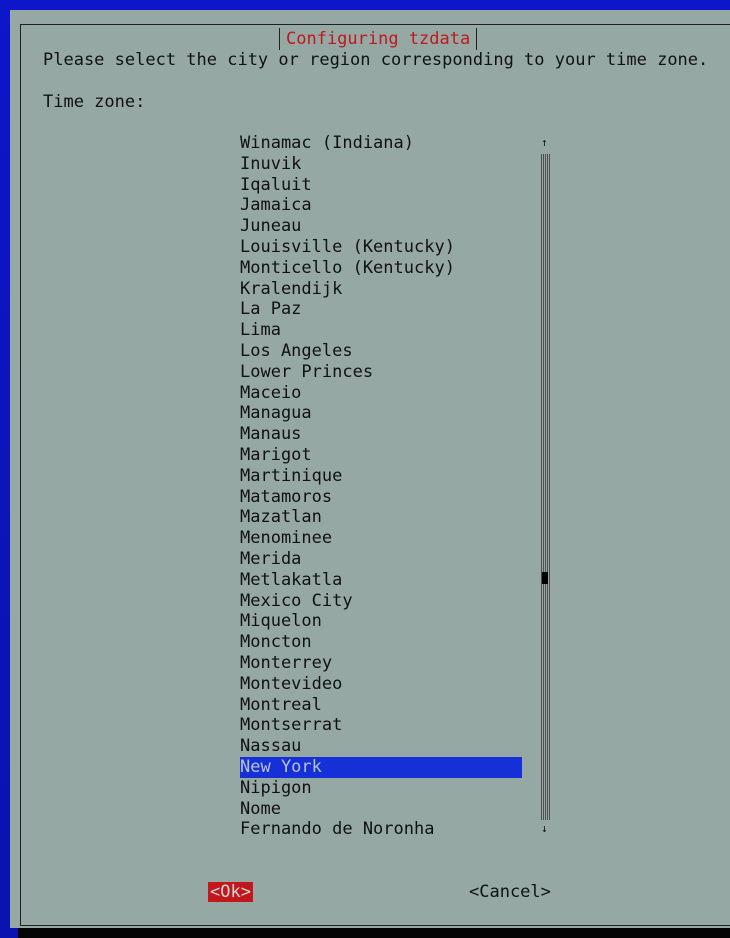 The height and width of the screenshot is (938, 730). What do you see at coordinates (381, 143) in the screenshot?
I see `time-zone-option: Winamac (Indiana)` at bounding box center [381, 143].